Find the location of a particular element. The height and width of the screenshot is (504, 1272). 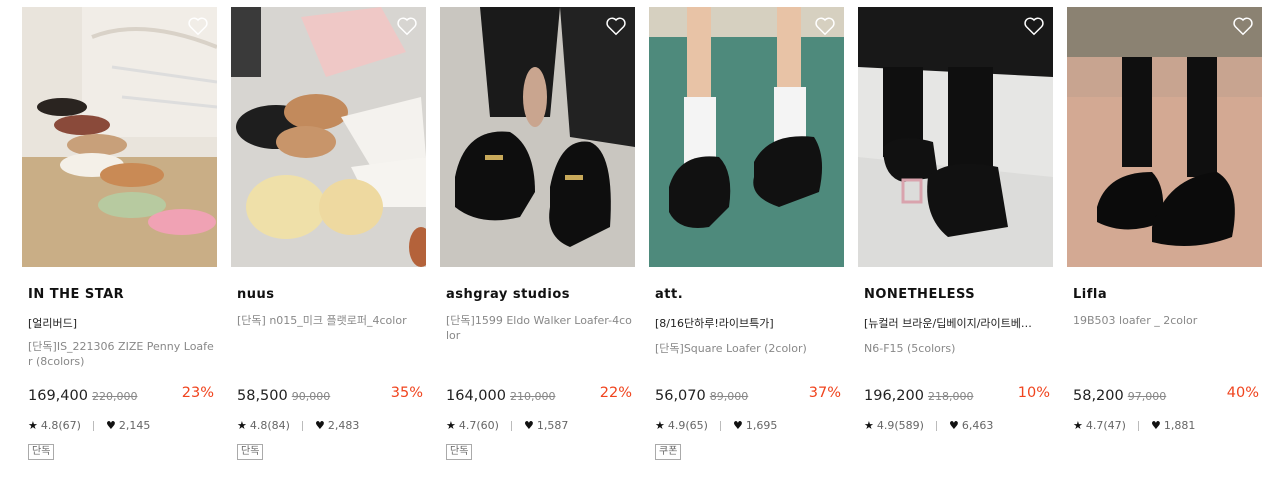

brand-name: Lifla is located at coordinates (1090, 294).